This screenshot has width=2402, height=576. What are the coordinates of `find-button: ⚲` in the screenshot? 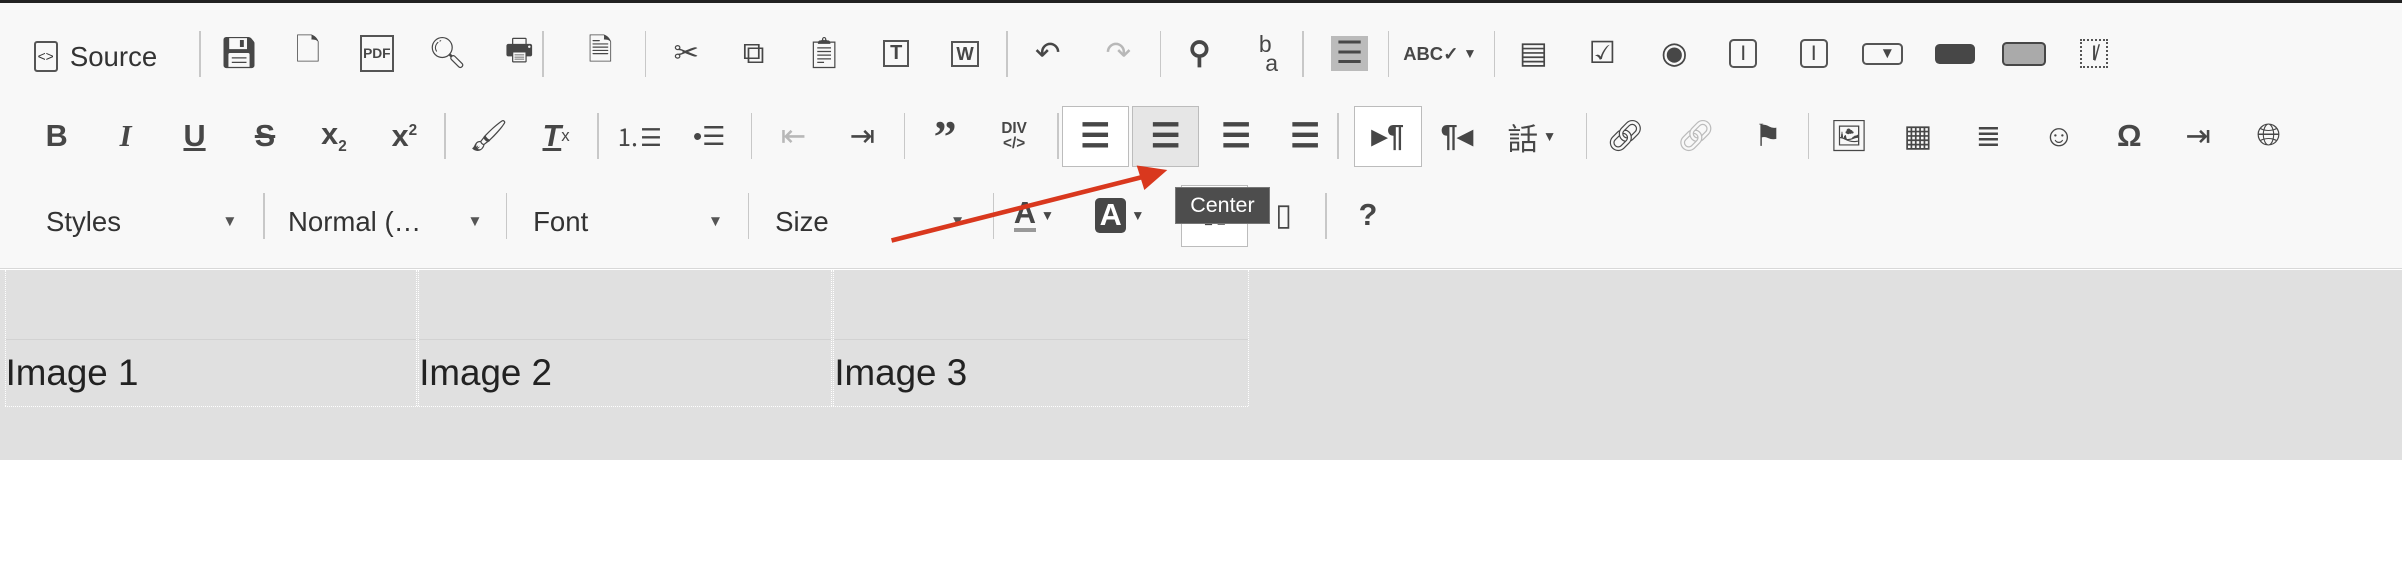 It's located at (1199, 53).